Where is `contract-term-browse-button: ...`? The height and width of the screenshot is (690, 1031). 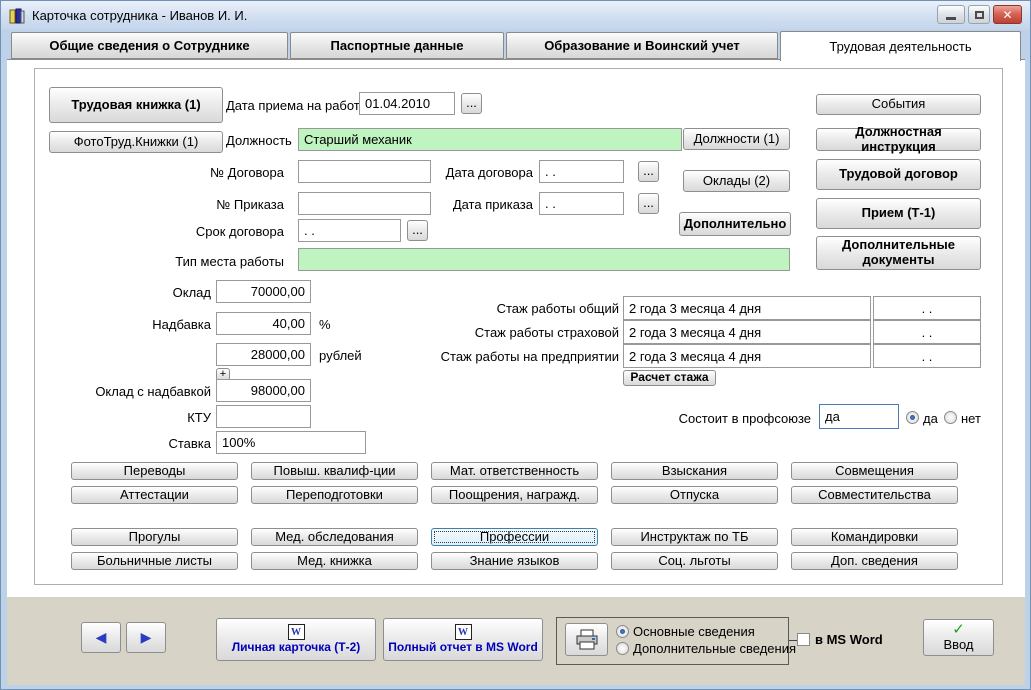 contract-term-browse-button: ... is located at coordinates (417, 230).